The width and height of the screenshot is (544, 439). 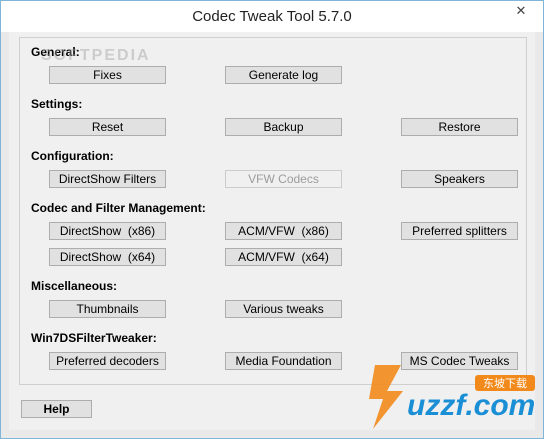 What do you see at coordinates (283, 361) in the screenshot?
I see `media-foundation-button: Media Foundation` at bounding box center [283, 361].